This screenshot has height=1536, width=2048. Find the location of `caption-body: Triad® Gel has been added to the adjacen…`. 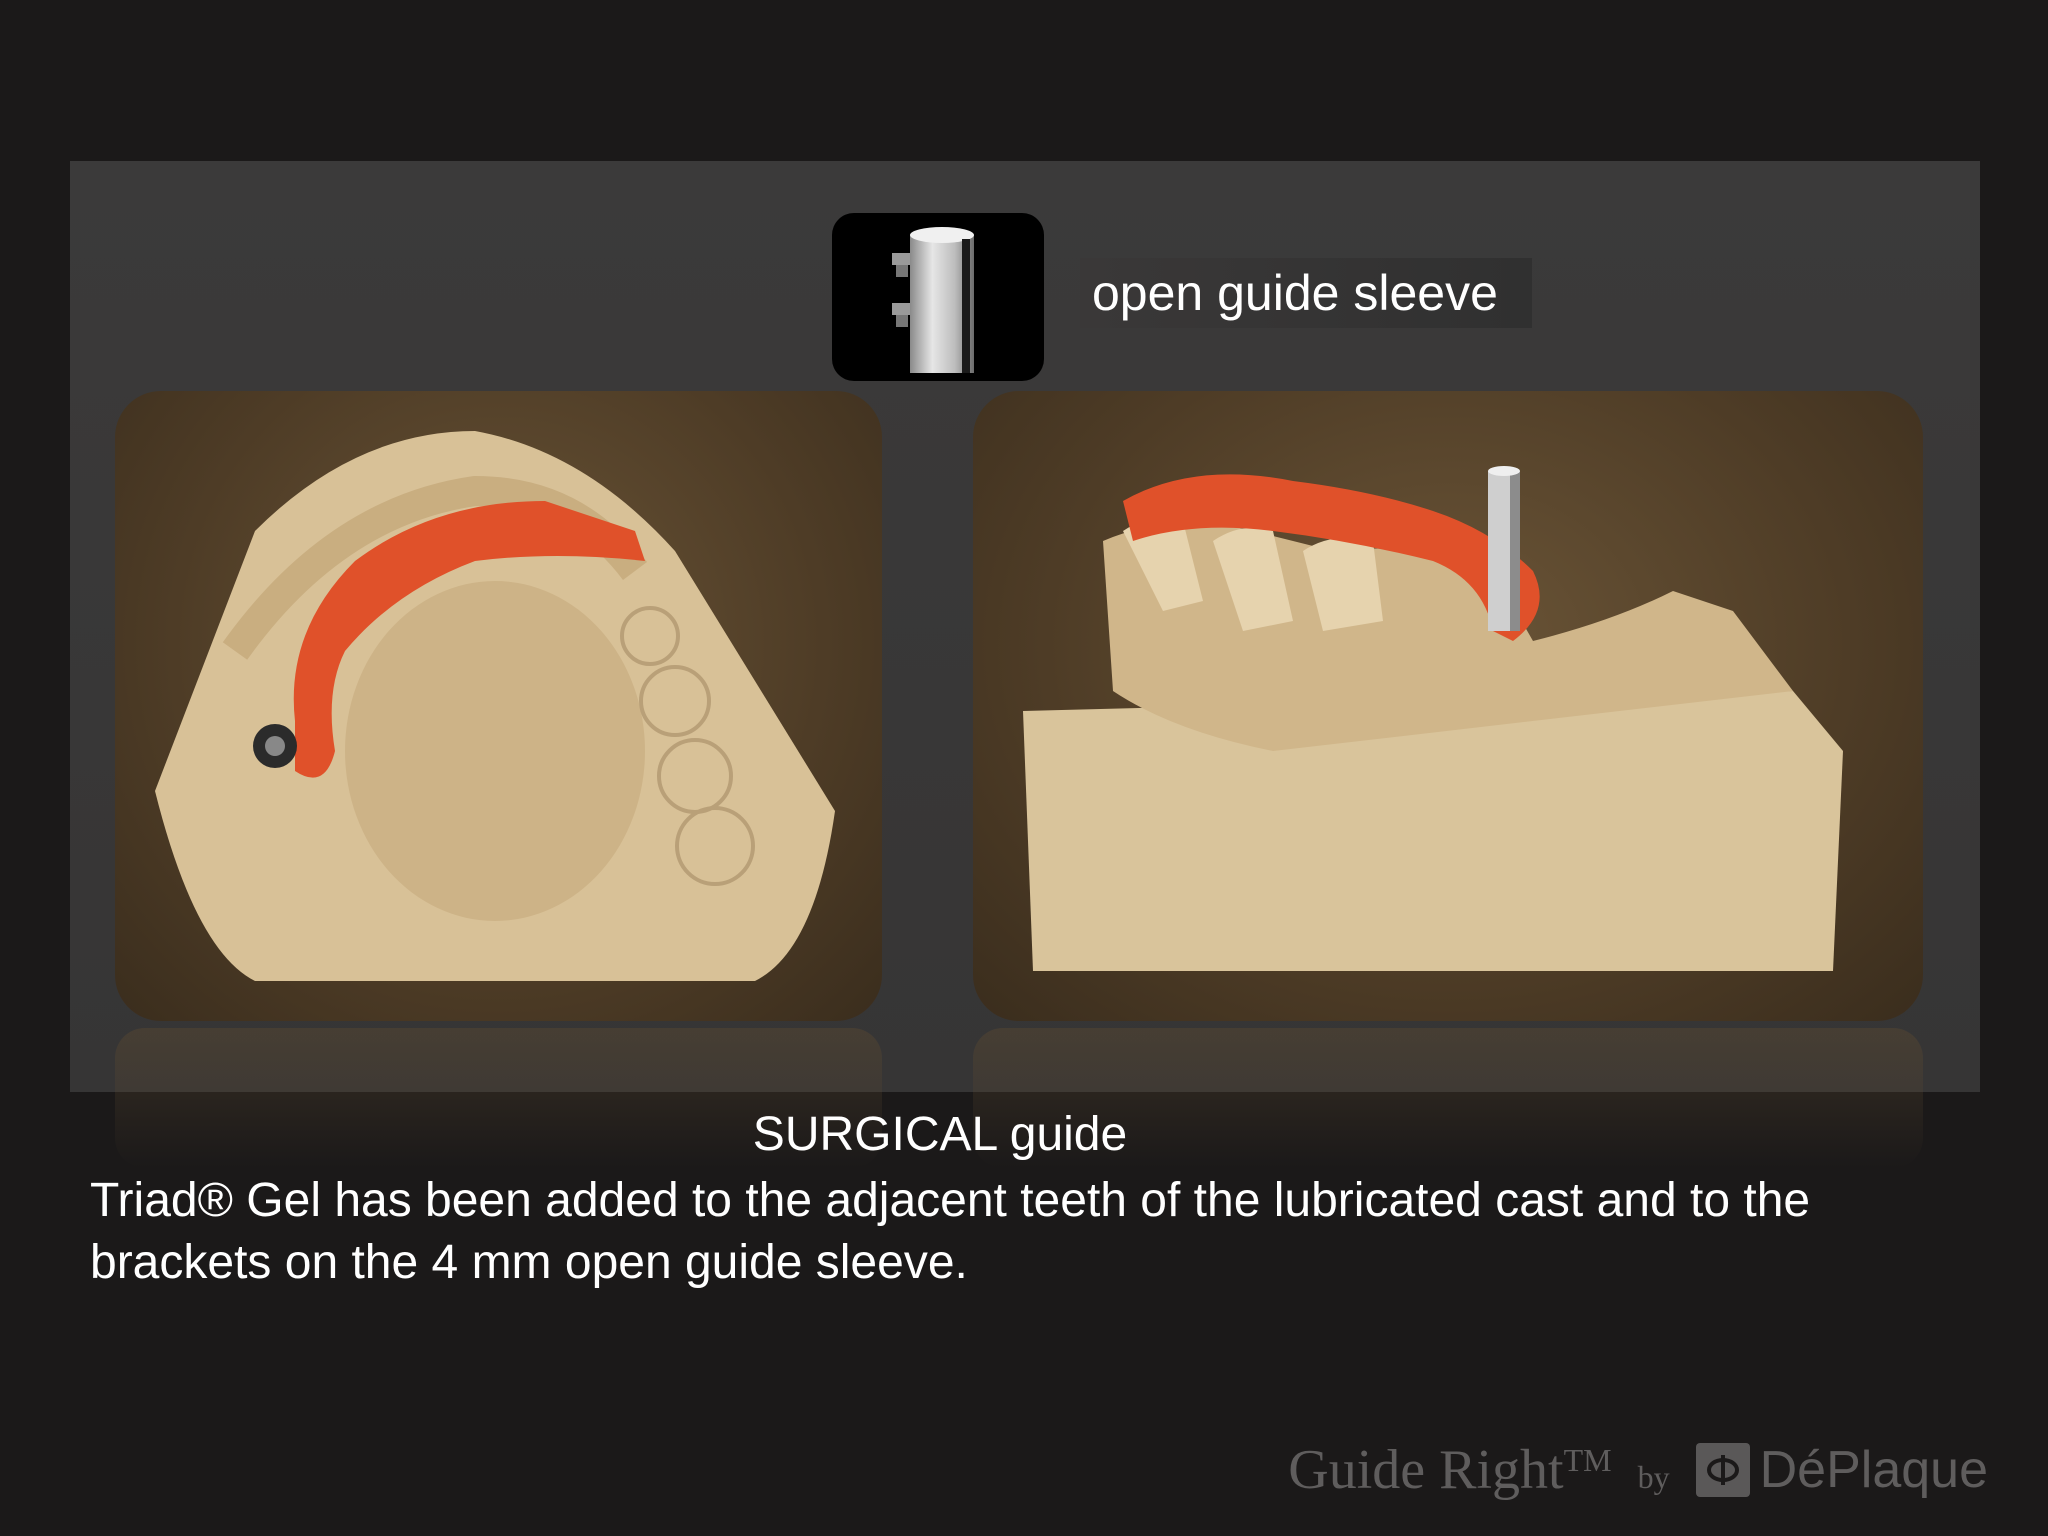

caption-body: Triad® Gel has been added to the adjacen… is located at coordinates (950, 1231).